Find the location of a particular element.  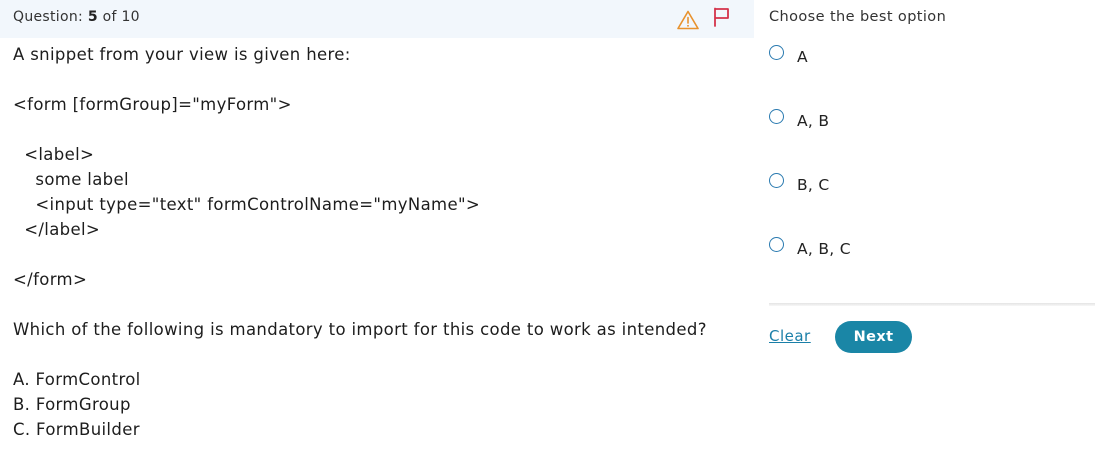

code-line: </form> is located at coordinates (50, 279).